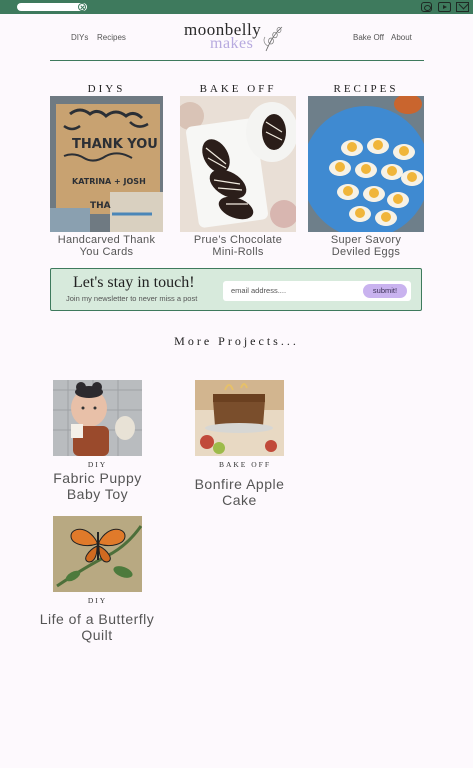 Image resolution: width=473 pixels, height=768 pixels. Describe the element at coordinates (444, 7) in the screenshot. I see `youtube-icon` at that location.